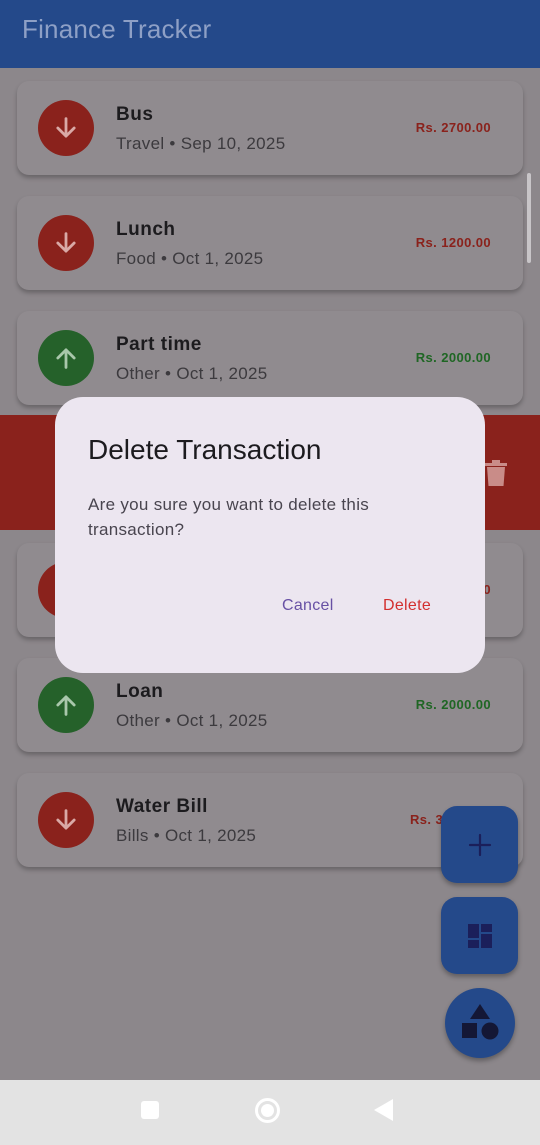 The height and width of the screenshot is (1145, 540). I want to click on plus-icon, so click(480, 845).